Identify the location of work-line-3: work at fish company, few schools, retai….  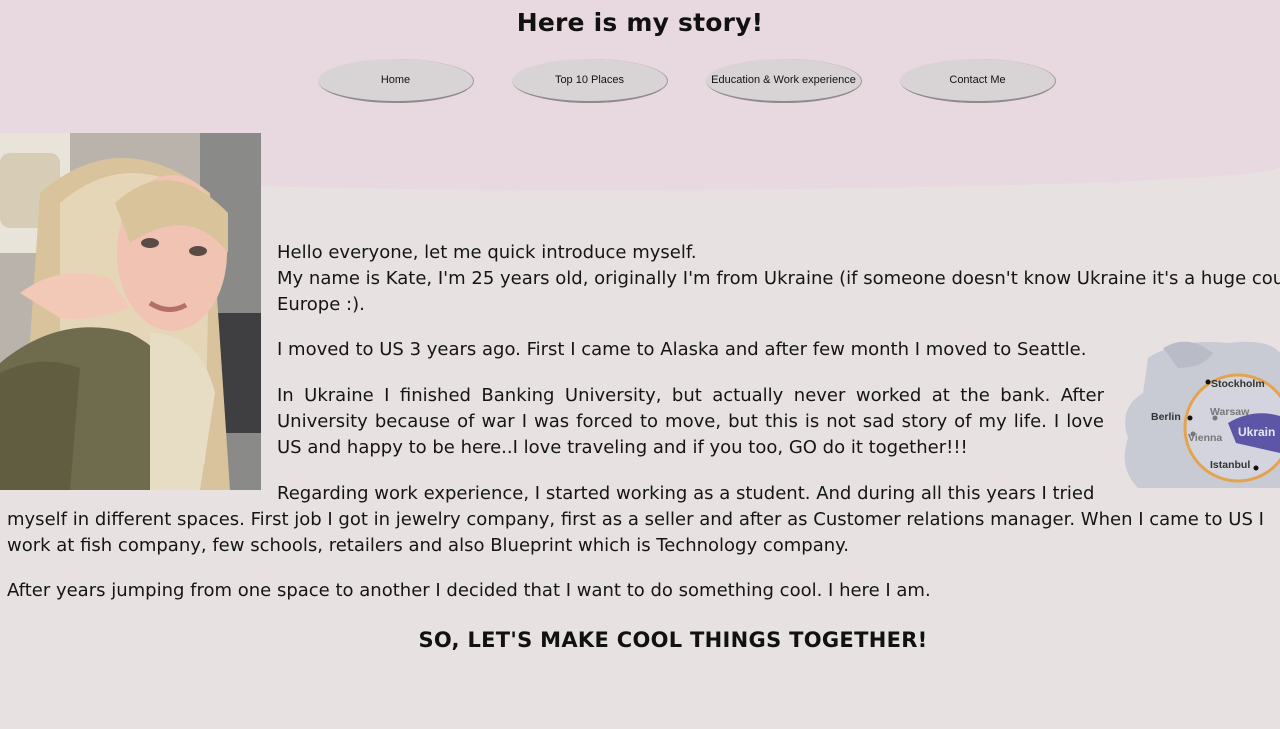
(428, 545).